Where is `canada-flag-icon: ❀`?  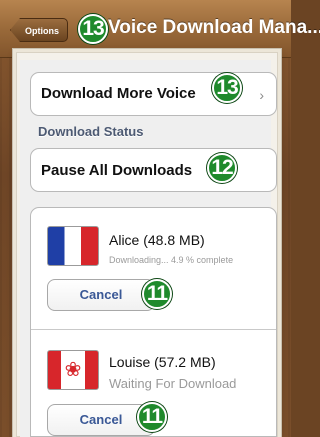
canada-flag-icon: ❀ is located at coordinates (73, 370).